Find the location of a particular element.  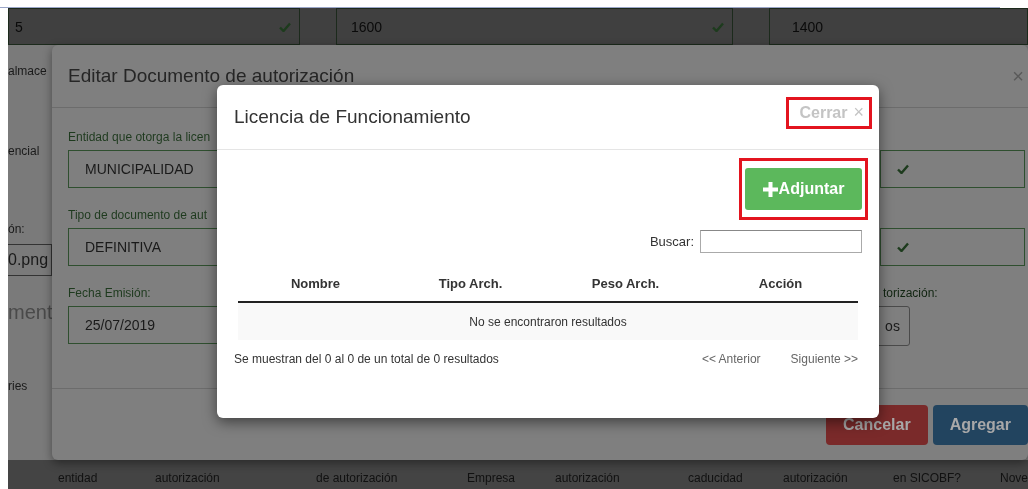

search-label: Buscar: is located at coordinates (671, 241).